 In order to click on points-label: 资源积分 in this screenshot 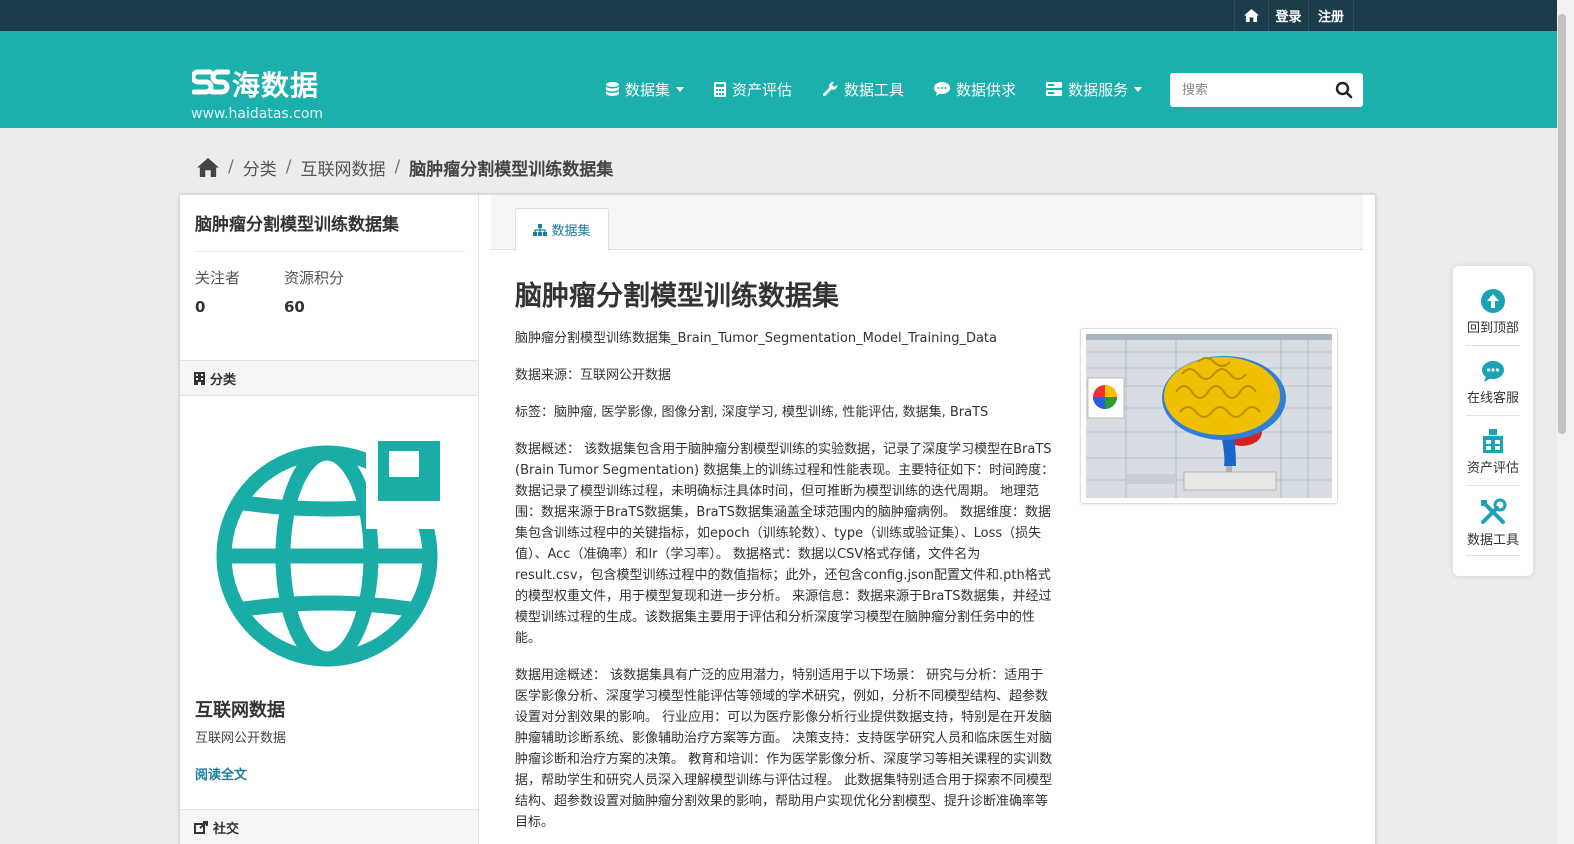, I will do `click(314, 278)`.